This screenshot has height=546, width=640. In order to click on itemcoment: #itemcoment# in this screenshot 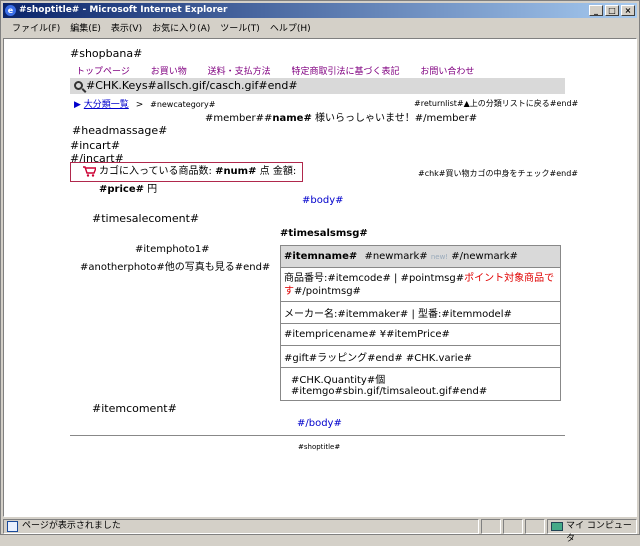, I will do `click(134, 408)`.